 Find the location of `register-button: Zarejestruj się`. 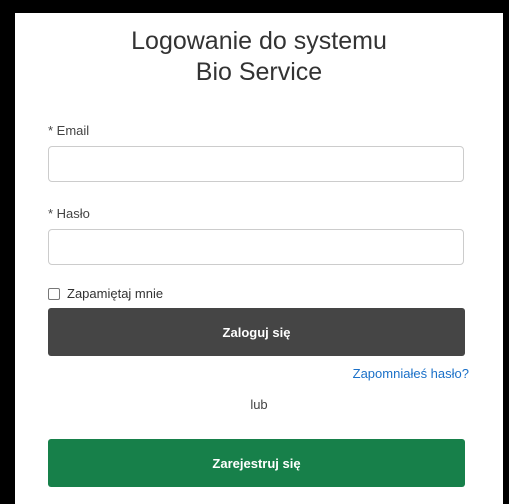

register-button: Zarejestruj się is located at coordinates (256, 463).